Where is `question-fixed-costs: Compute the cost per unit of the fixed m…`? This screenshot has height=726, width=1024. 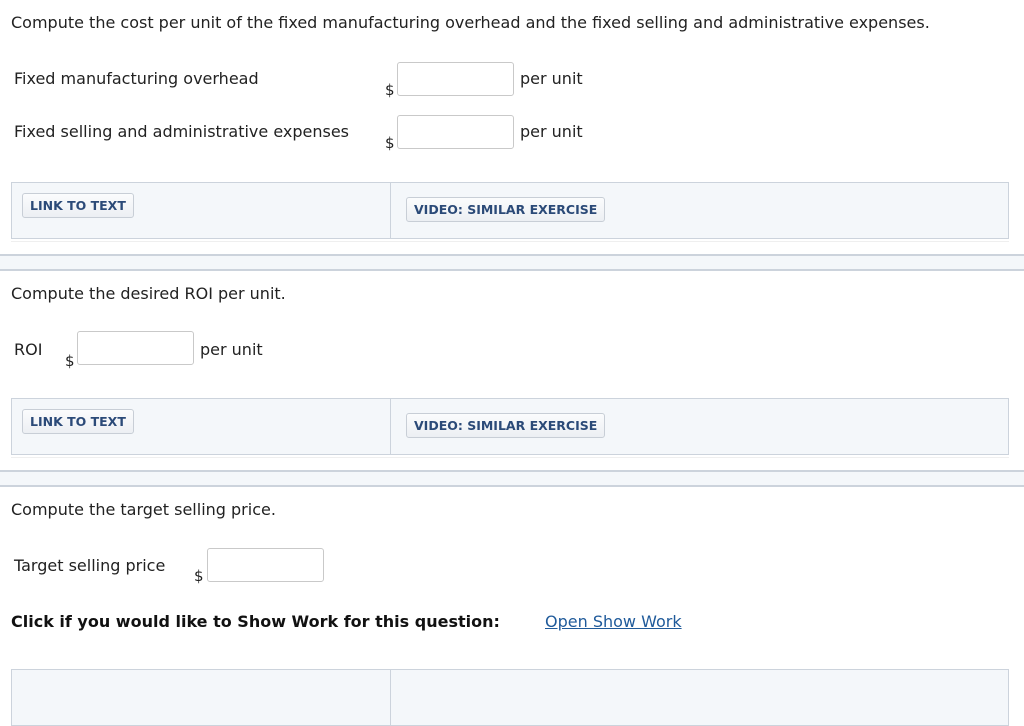 question-fixed-costs: Compute the cost per unit of the fixed m… is located at coordinates (470, 22).